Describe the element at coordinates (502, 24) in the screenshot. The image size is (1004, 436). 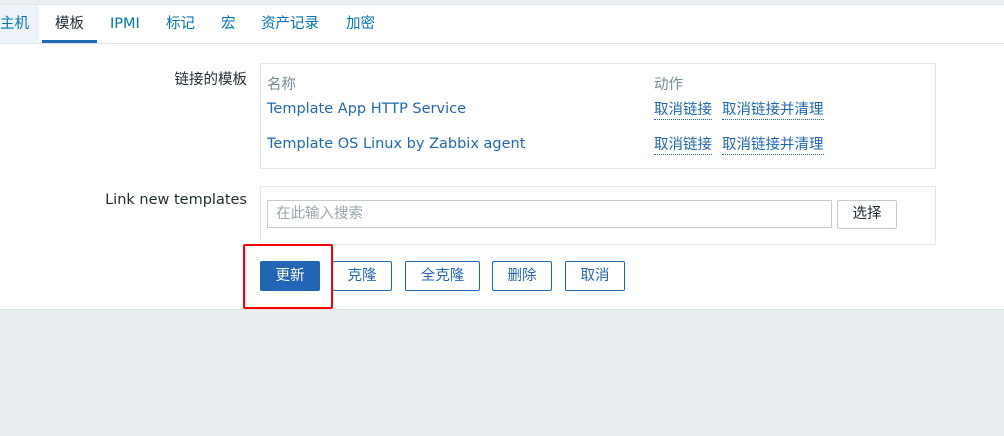
I see `tab-bar: 主机 模板 IPMI 标记 宏 资产记录 加密` at that location.